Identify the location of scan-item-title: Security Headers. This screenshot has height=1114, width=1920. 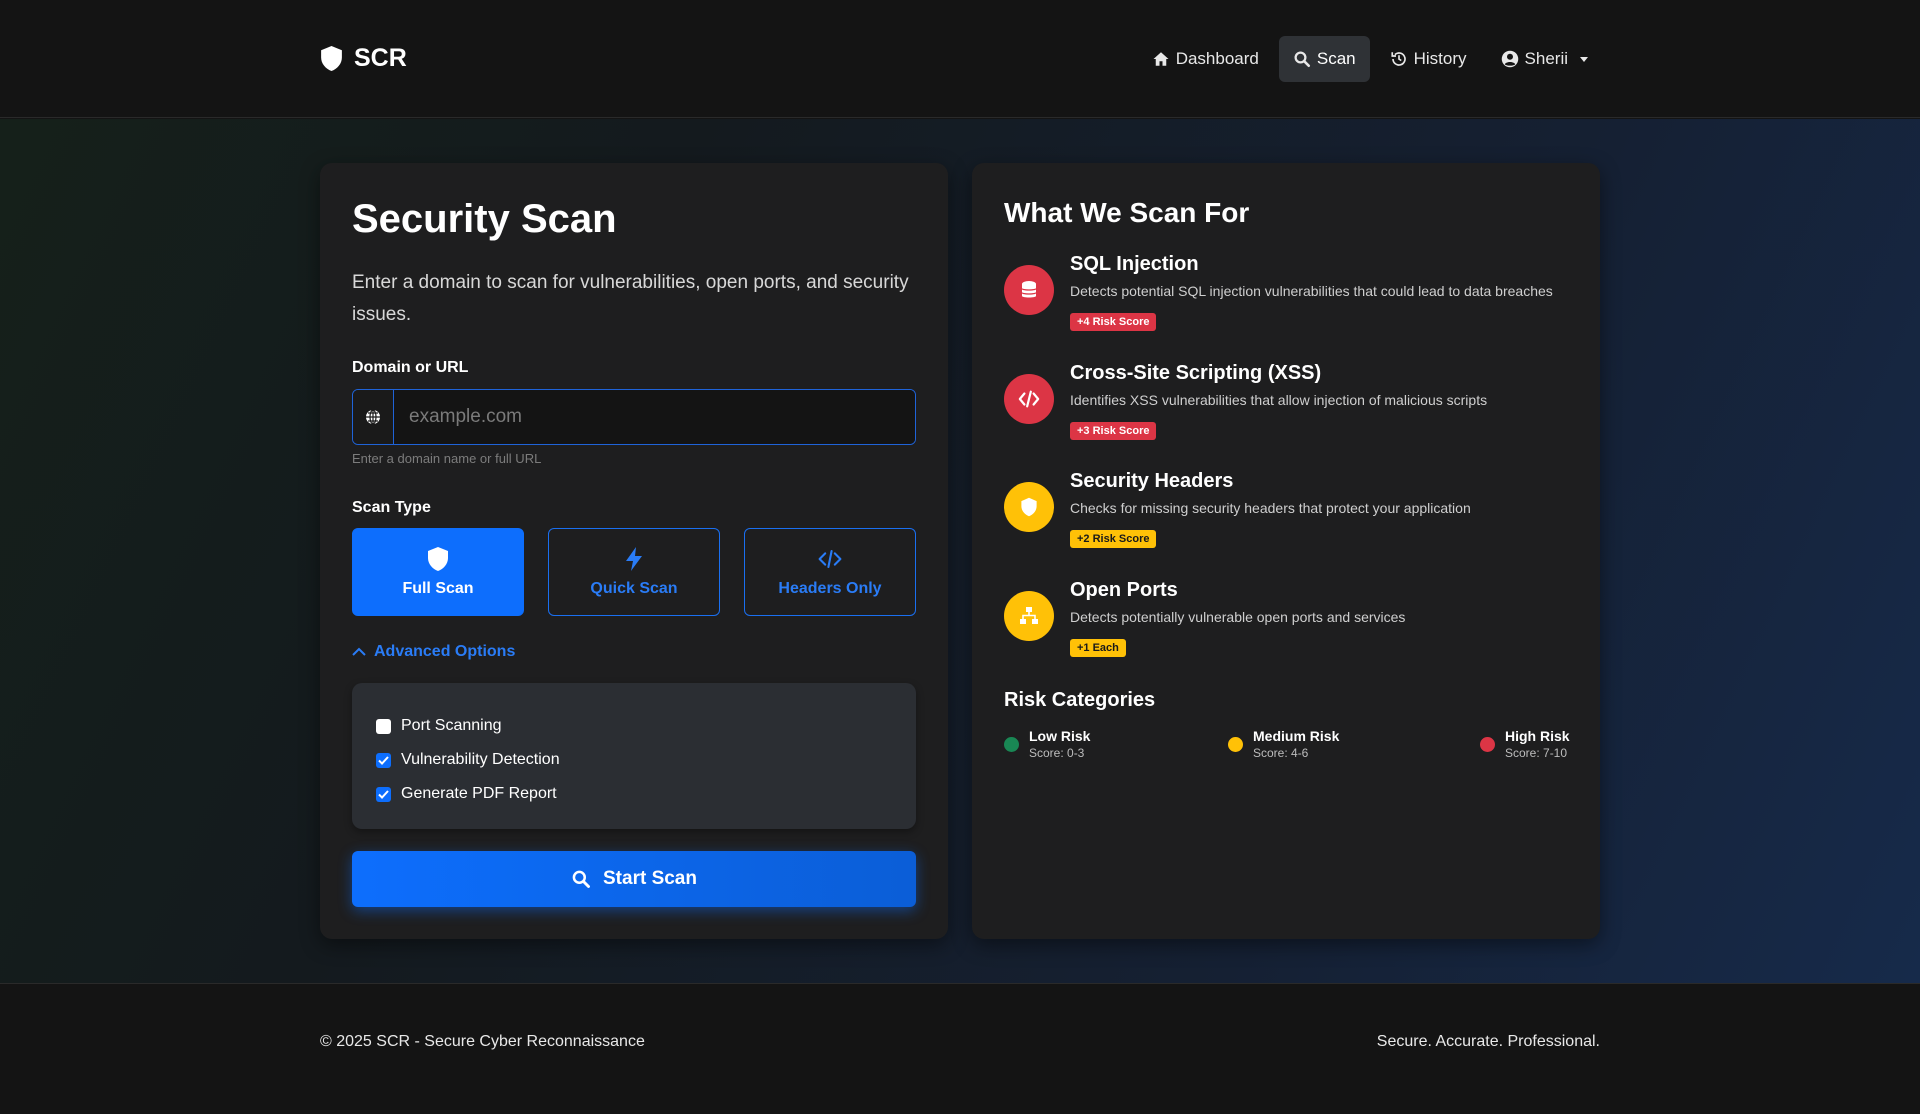
(1152, 481).